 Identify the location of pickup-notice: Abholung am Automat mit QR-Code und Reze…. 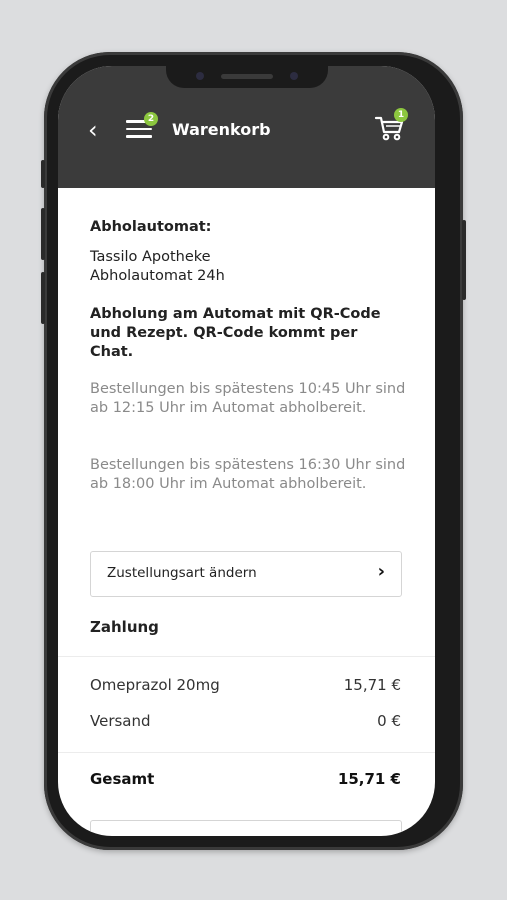
(235, 333).